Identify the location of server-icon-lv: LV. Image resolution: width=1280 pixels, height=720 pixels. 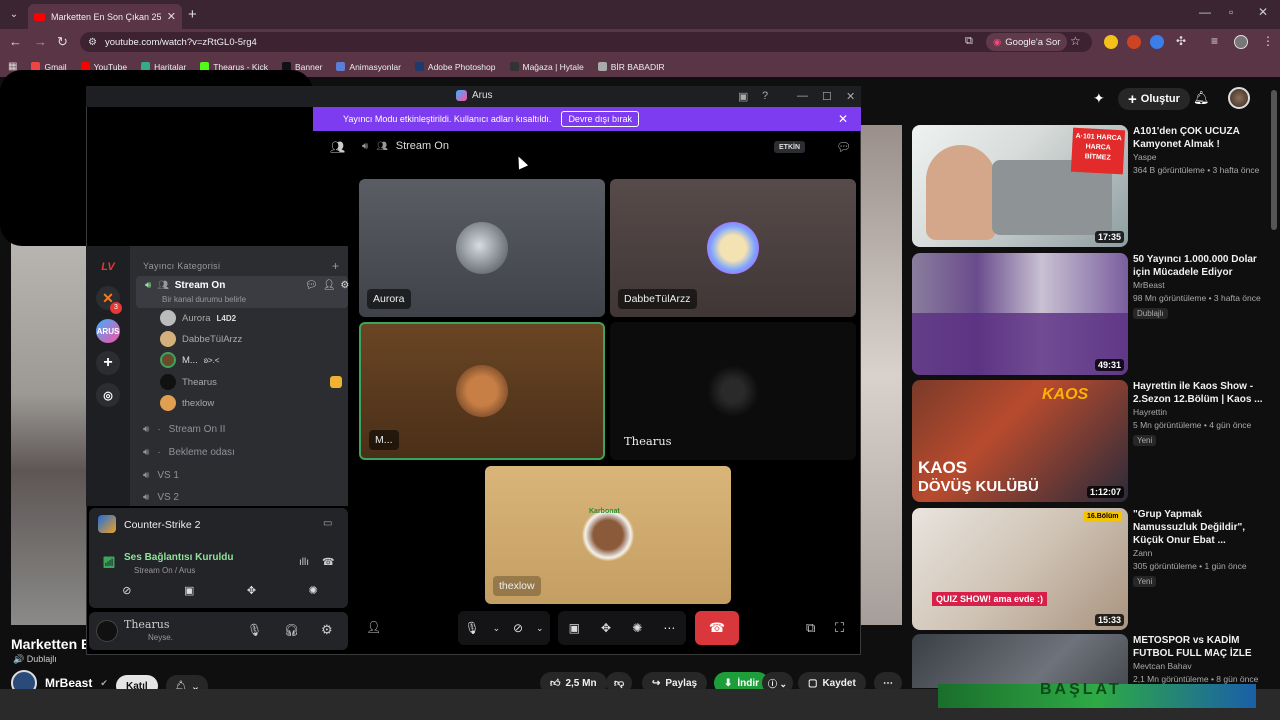
(108, 267).